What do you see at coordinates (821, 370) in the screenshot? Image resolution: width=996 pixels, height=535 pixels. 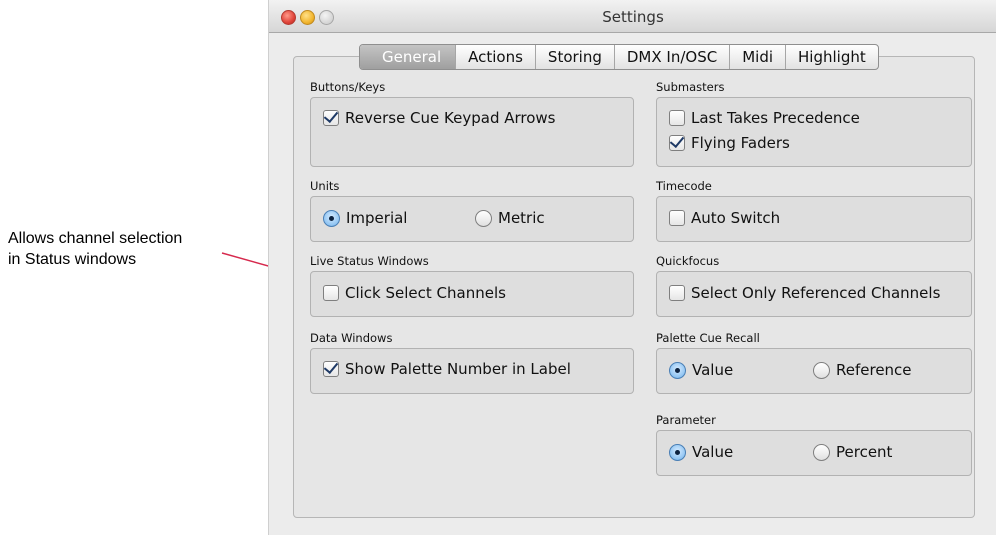 I see `recall-reference-radio` at bounding box center [821, 370].